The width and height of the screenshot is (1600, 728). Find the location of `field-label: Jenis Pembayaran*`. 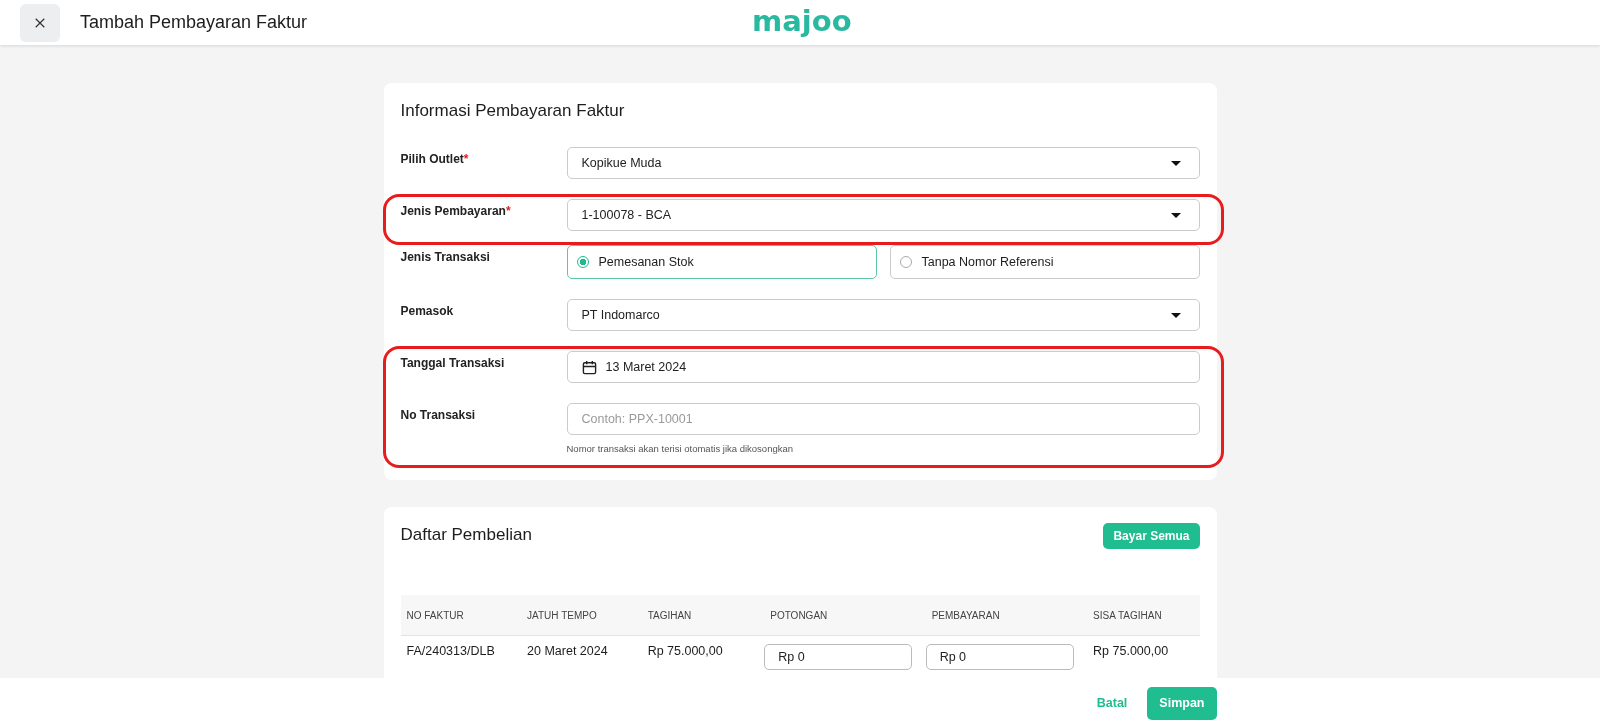

field-label: Jenis Pembayaran* is located at coordinates (456, 211).